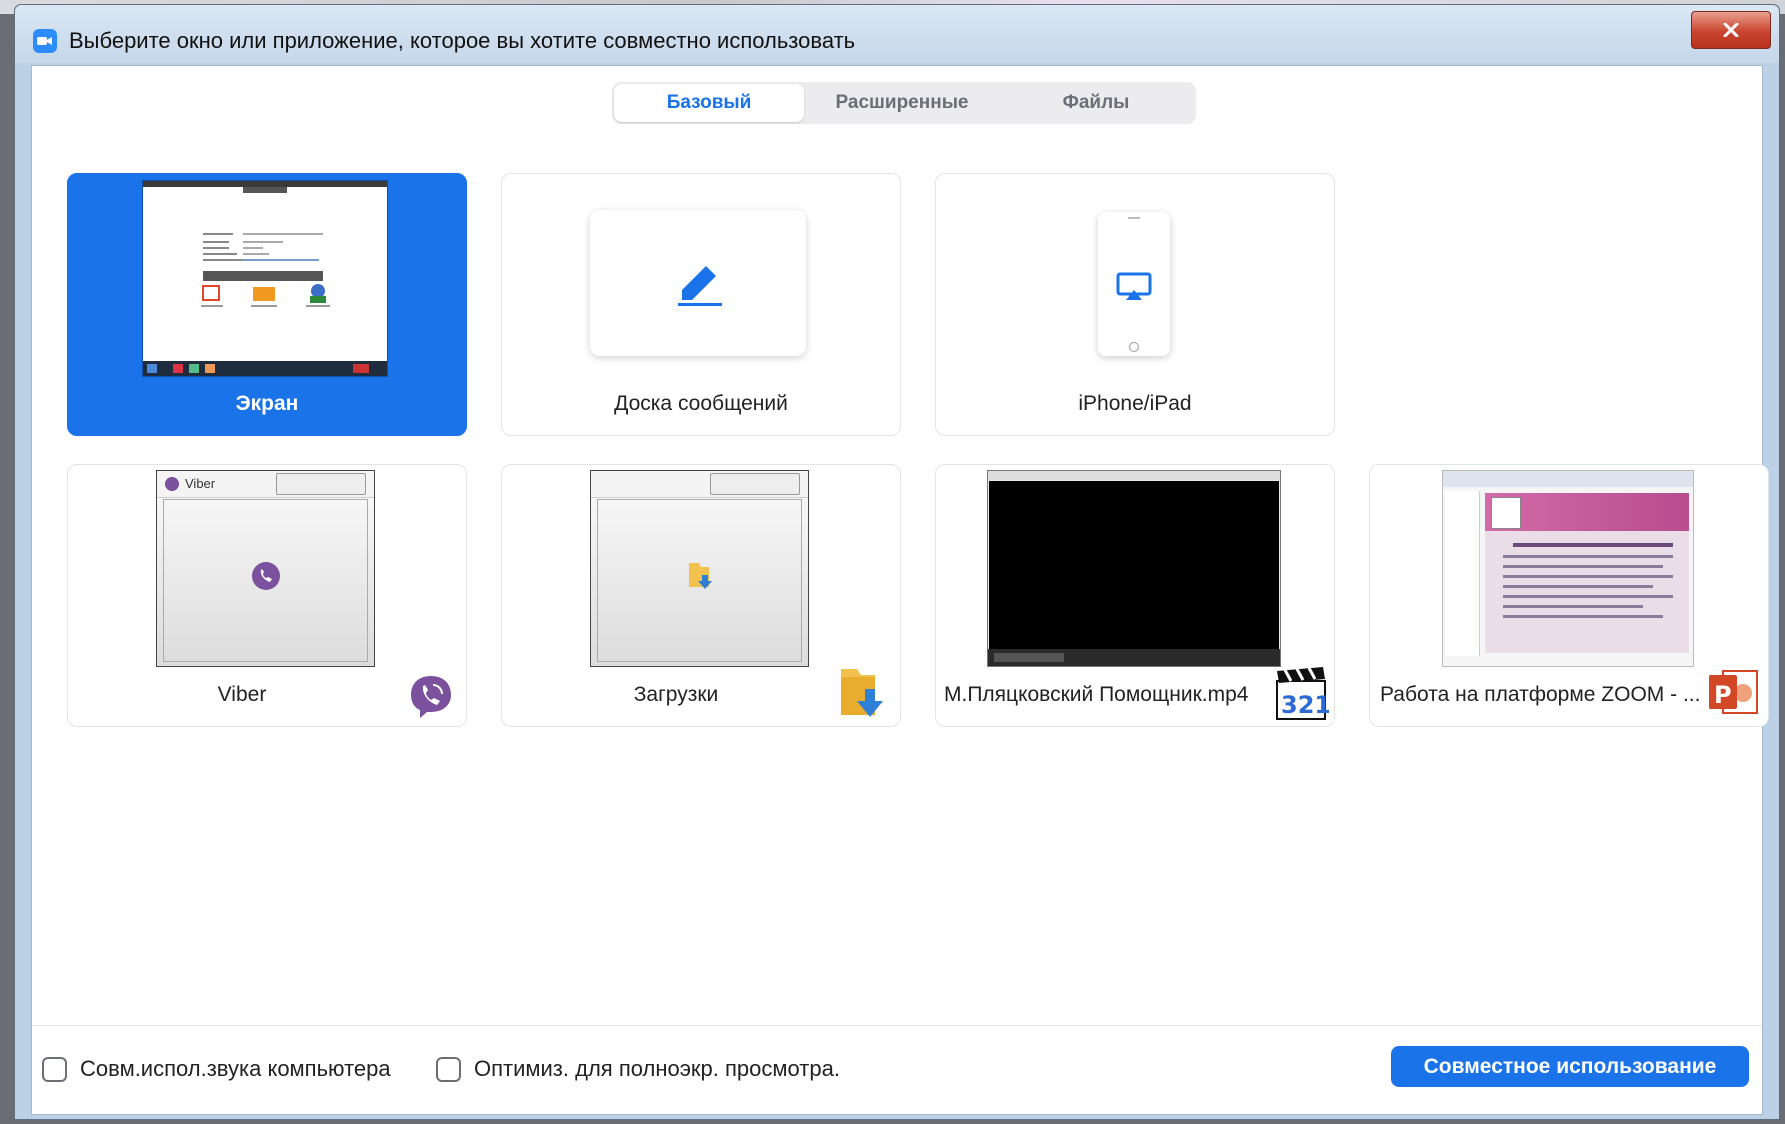  Describe the element at coordinates (1096, 694) in the screenshot. I see `video-file-label: М.Пляцковский Помощник.mp4` at that location.